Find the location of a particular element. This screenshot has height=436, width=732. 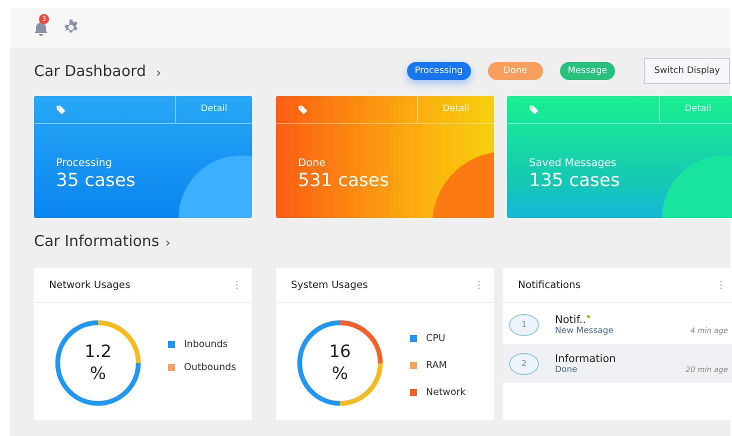

switch-display-button: Switch Display is located at coordinates (687, 71).